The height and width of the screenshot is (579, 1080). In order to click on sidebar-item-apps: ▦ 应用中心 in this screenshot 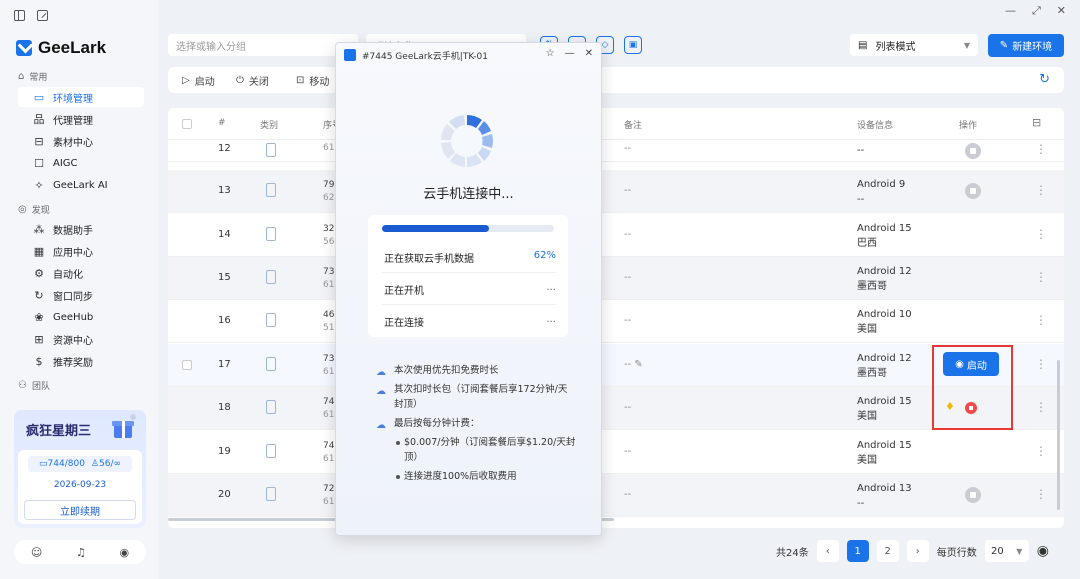, I will do `click(81, 251)`.